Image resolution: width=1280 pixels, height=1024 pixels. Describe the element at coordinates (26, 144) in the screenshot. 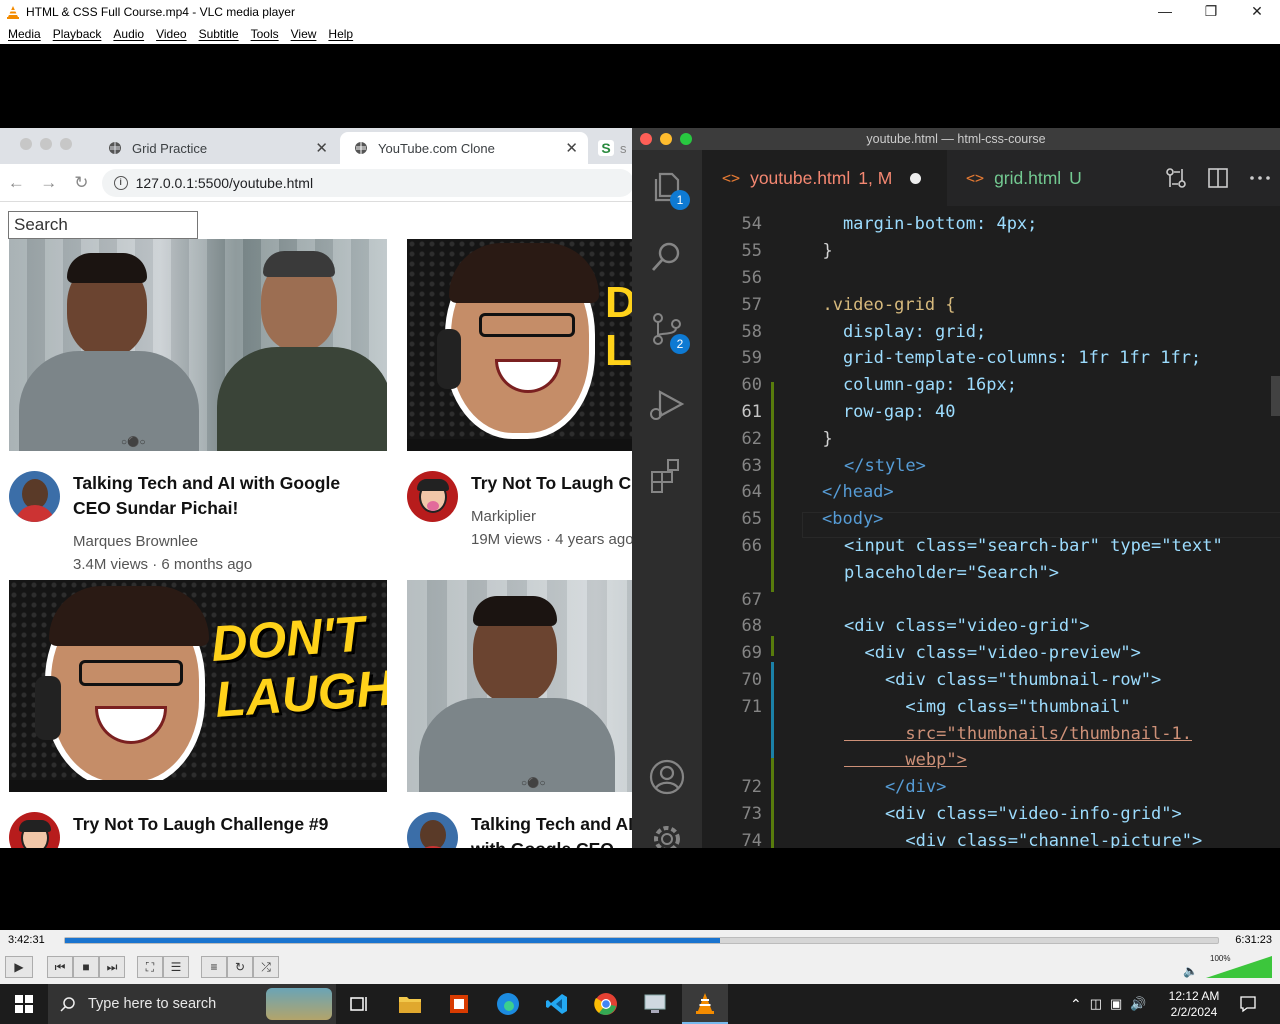

I see `browser-close-light` at that location.